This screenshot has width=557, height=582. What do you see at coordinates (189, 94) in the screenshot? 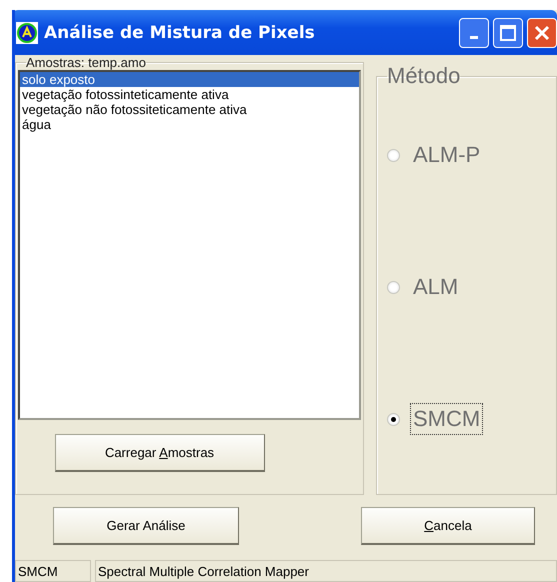
I see `list-item: vegetação fotossinteticamente ativa` at bounding box center [189, 94].